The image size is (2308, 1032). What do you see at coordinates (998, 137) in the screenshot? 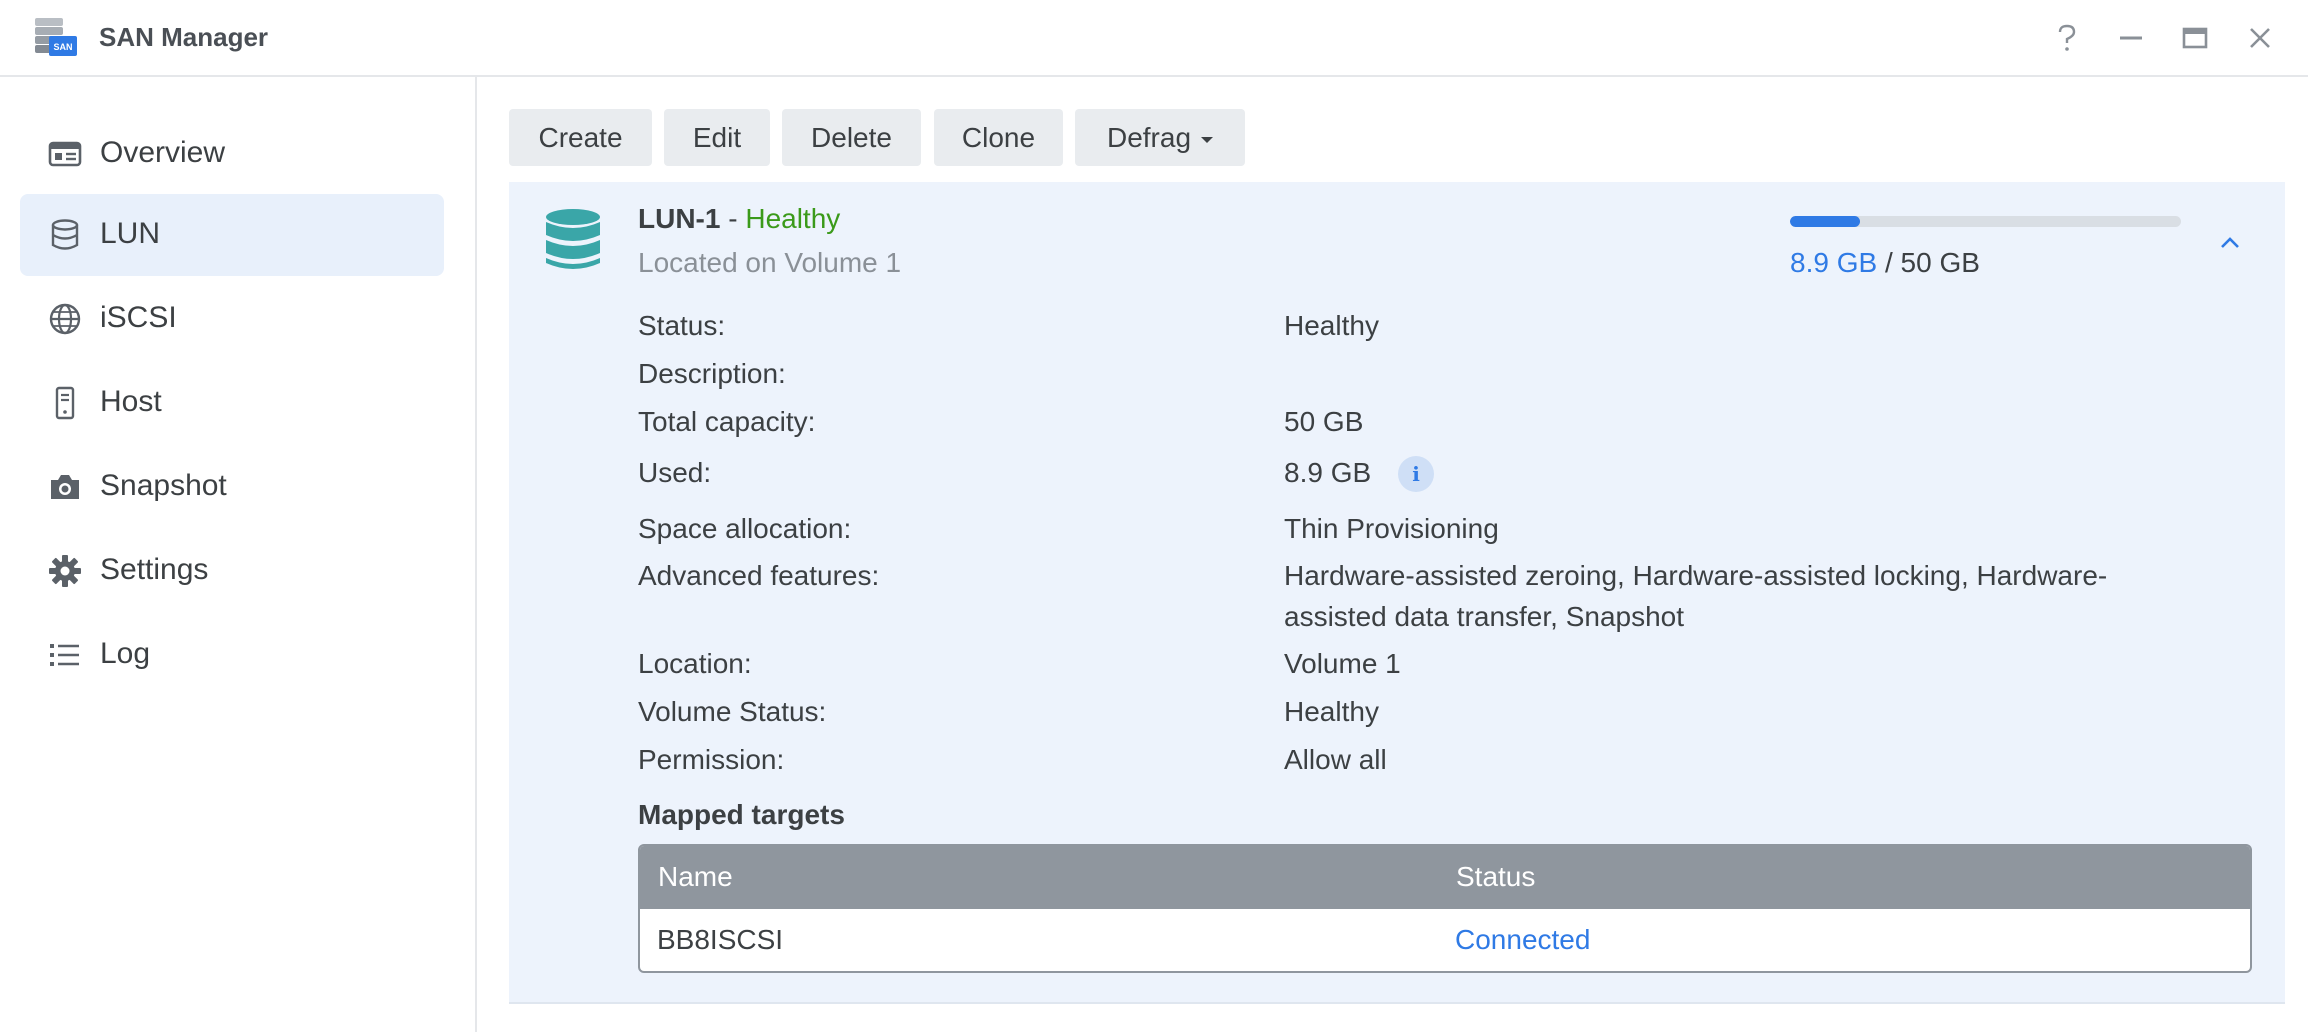
I see `clone-button: Clone` at bounding box center [998, 137].